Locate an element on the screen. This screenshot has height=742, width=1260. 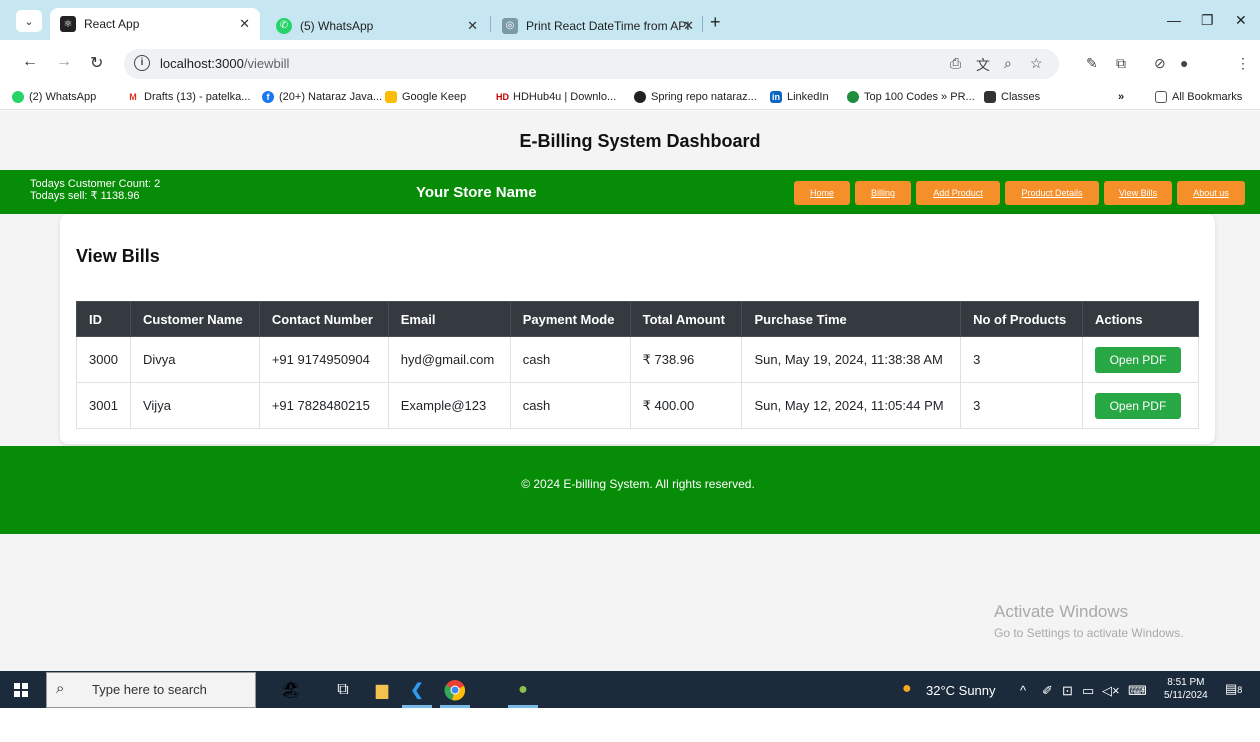
network-icon: ⊡ is located at coordinates (1067, 691).